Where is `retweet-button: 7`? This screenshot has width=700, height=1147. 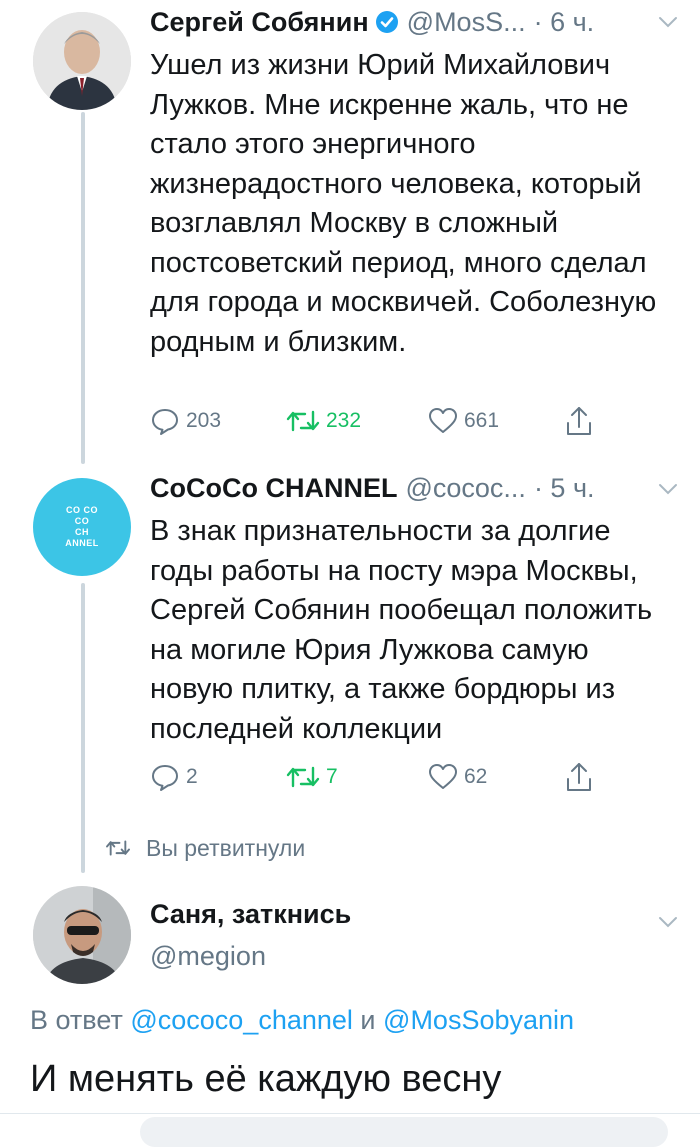
retweet-button: 7 is located at coordinates (312, 777).